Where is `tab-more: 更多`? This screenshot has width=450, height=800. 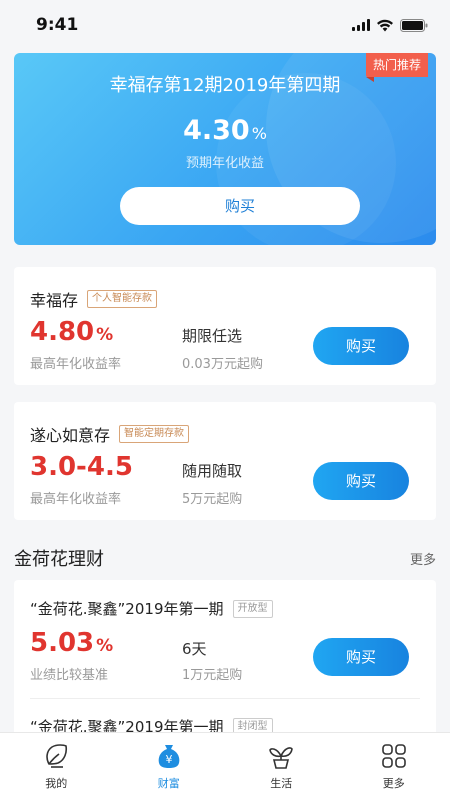 tab-more: 更多 is located at coordinates (394, 766).